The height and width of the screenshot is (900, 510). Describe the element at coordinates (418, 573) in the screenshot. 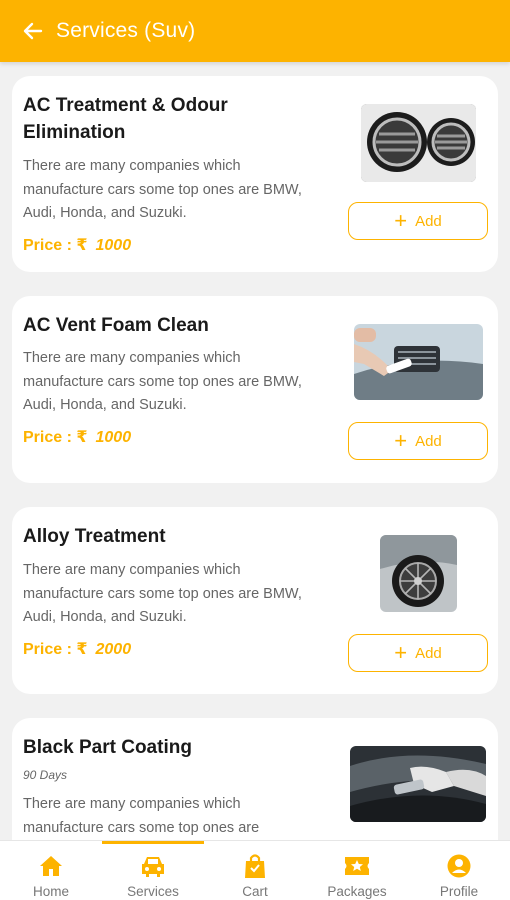

I see `alloy-wheel-image` at that location.